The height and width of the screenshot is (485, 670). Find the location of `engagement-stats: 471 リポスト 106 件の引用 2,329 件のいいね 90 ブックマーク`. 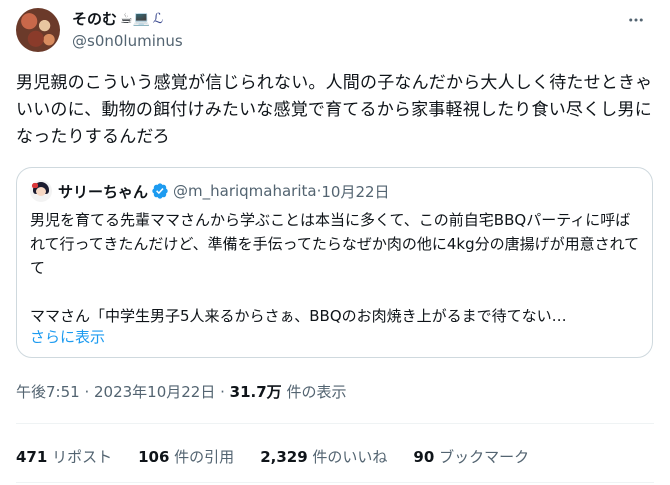

engagement-stats: 471 リポスト 106 件の引用 2,329 件のいいね 90 ブックマーク is located at coordinates (285, 456).